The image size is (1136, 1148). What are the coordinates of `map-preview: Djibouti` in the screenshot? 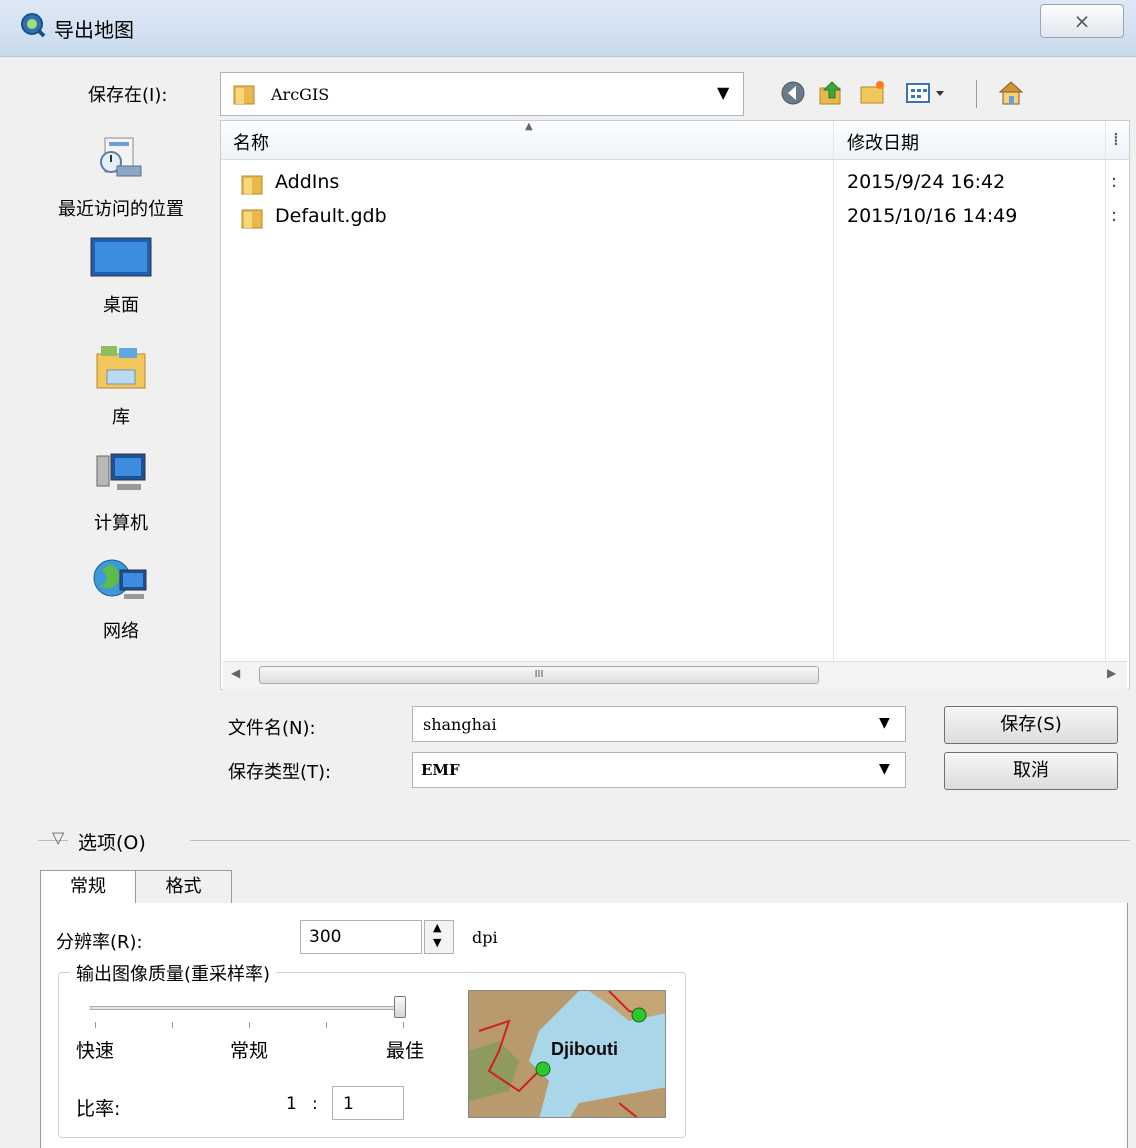 It's located at (567, 1054).